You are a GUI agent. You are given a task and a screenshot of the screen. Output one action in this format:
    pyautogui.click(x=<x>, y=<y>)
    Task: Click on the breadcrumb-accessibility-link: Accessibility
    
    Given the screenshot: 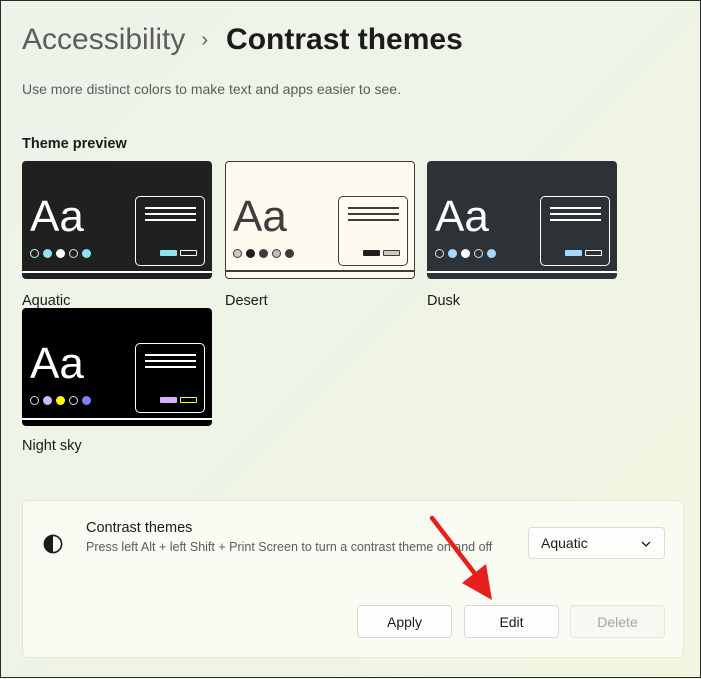 What is the action you would take?
    pyautogui.click(x=103, y=40)
    